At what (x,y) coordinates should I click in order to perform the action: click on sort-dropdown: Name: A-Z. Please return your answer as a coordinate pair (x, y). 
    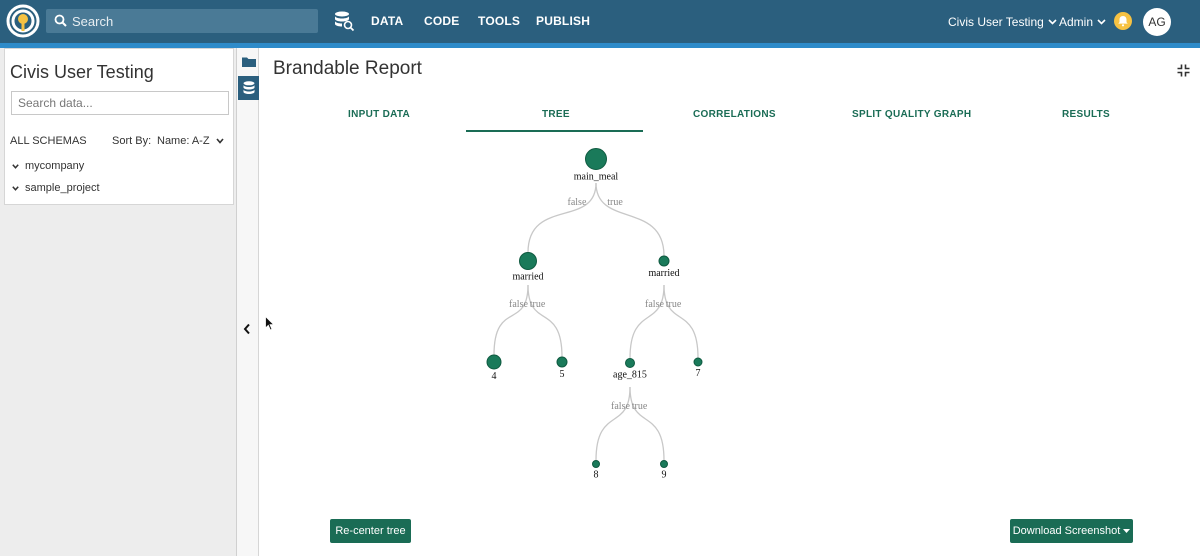
    Looking at the image, I should click on (190, 141).